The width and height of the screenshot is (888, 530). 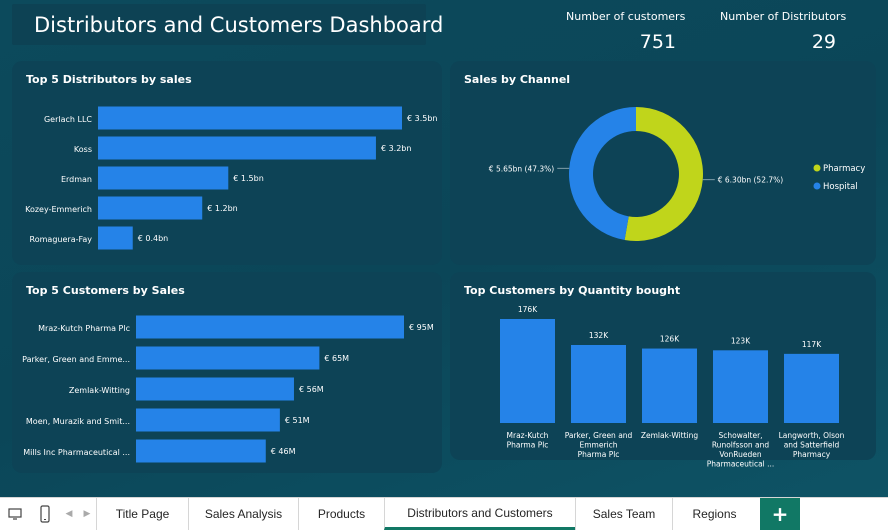 What do you see at coordinates (844, 169) in the screenshot?
I see `legend-label: Pharmacy` at bounding box center [844, 169].